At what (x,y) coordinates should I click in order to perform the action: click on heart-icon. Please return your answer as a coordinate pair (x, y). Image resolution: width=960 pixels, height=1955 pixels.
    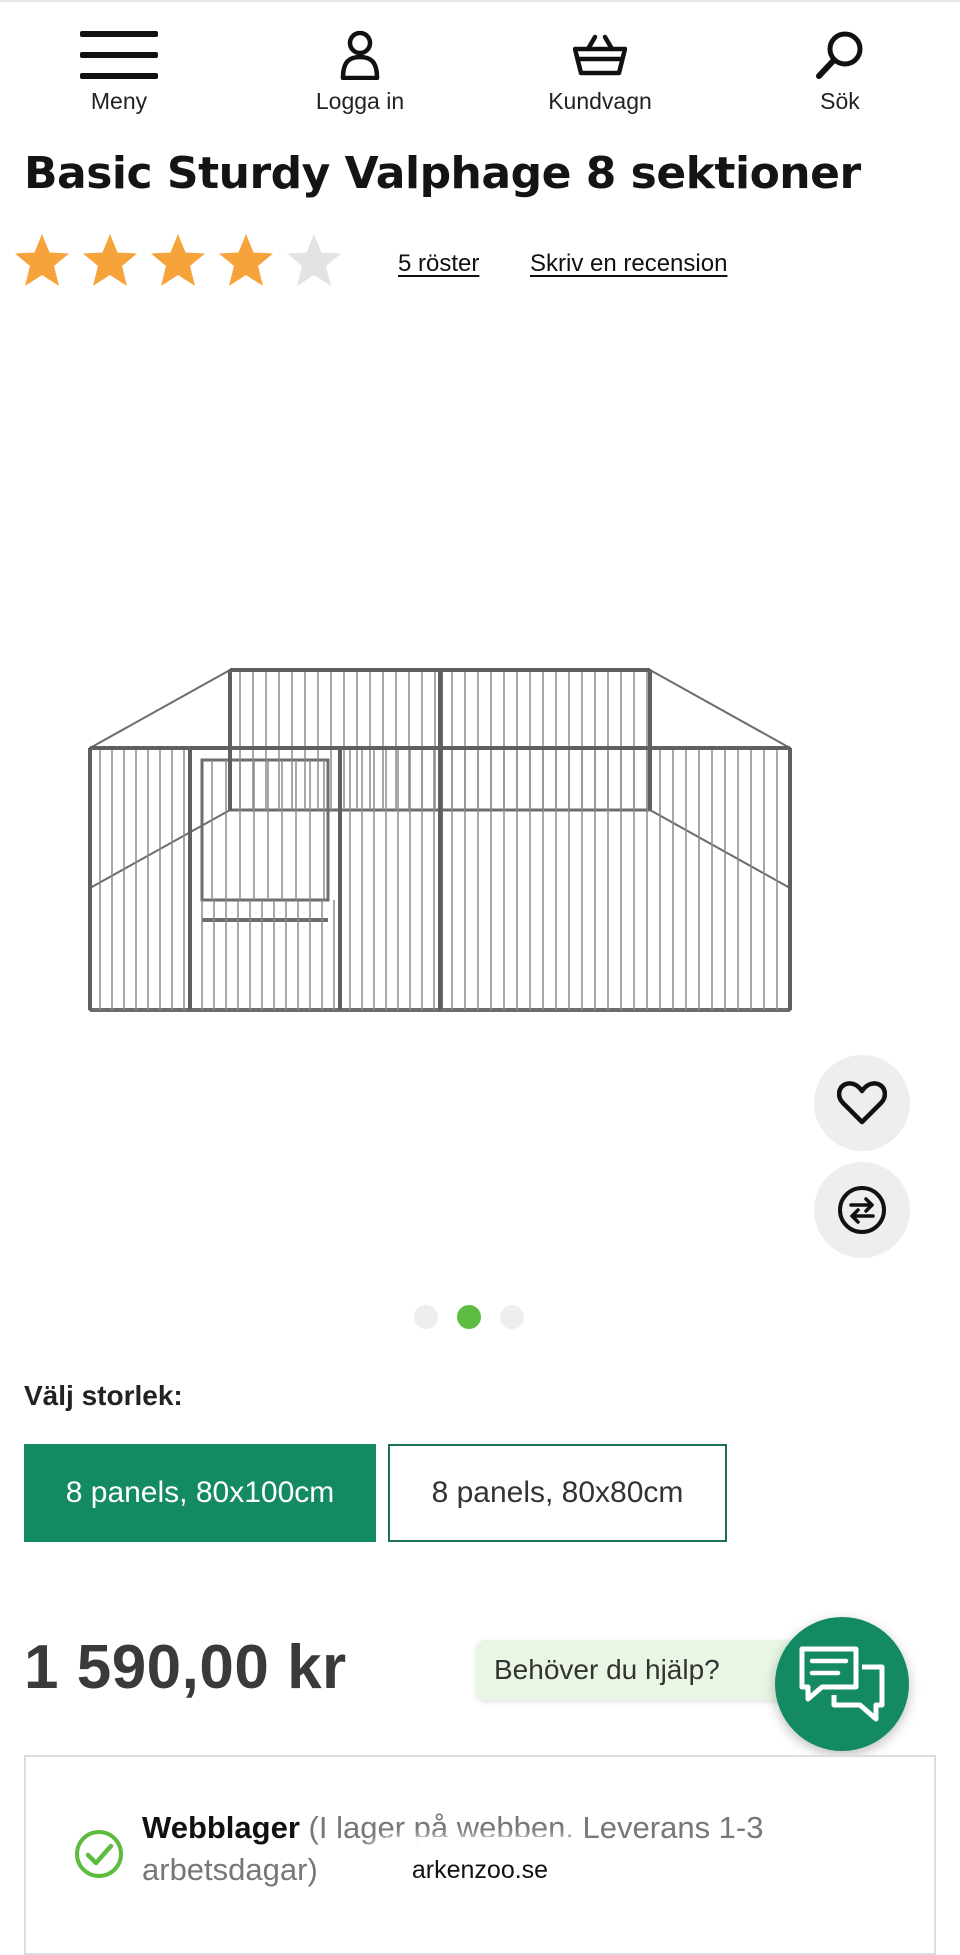
    Looking at the image, I should click on (862, 1103).